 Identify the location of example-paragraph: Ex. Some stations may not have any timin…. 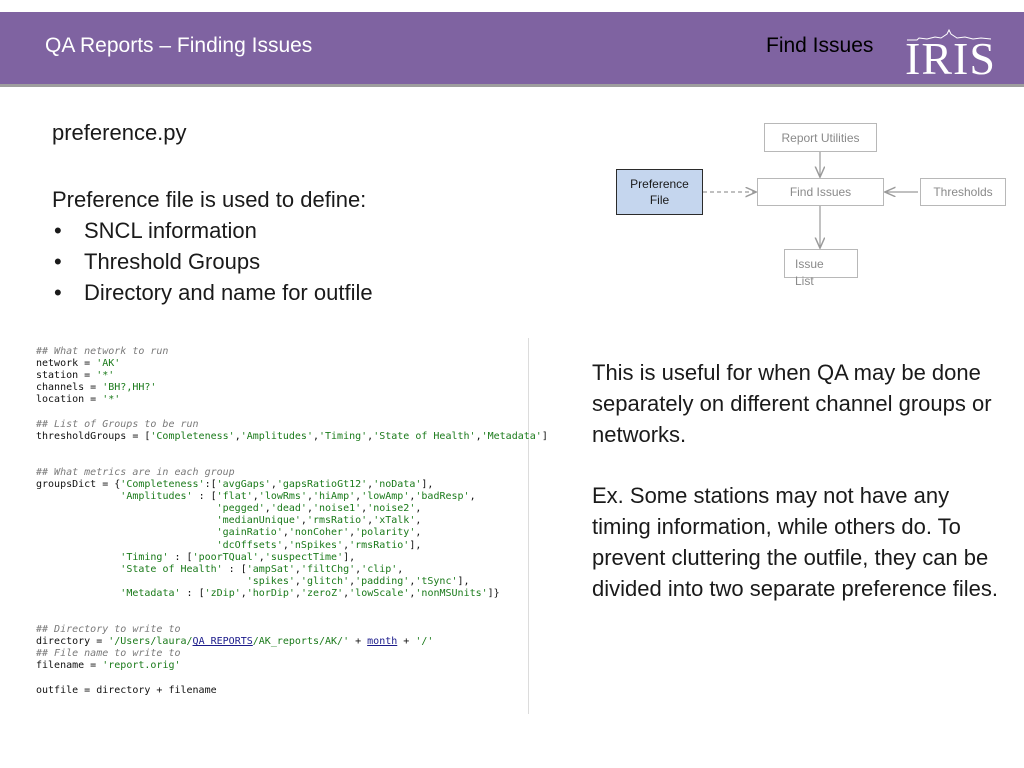
(795, 542).